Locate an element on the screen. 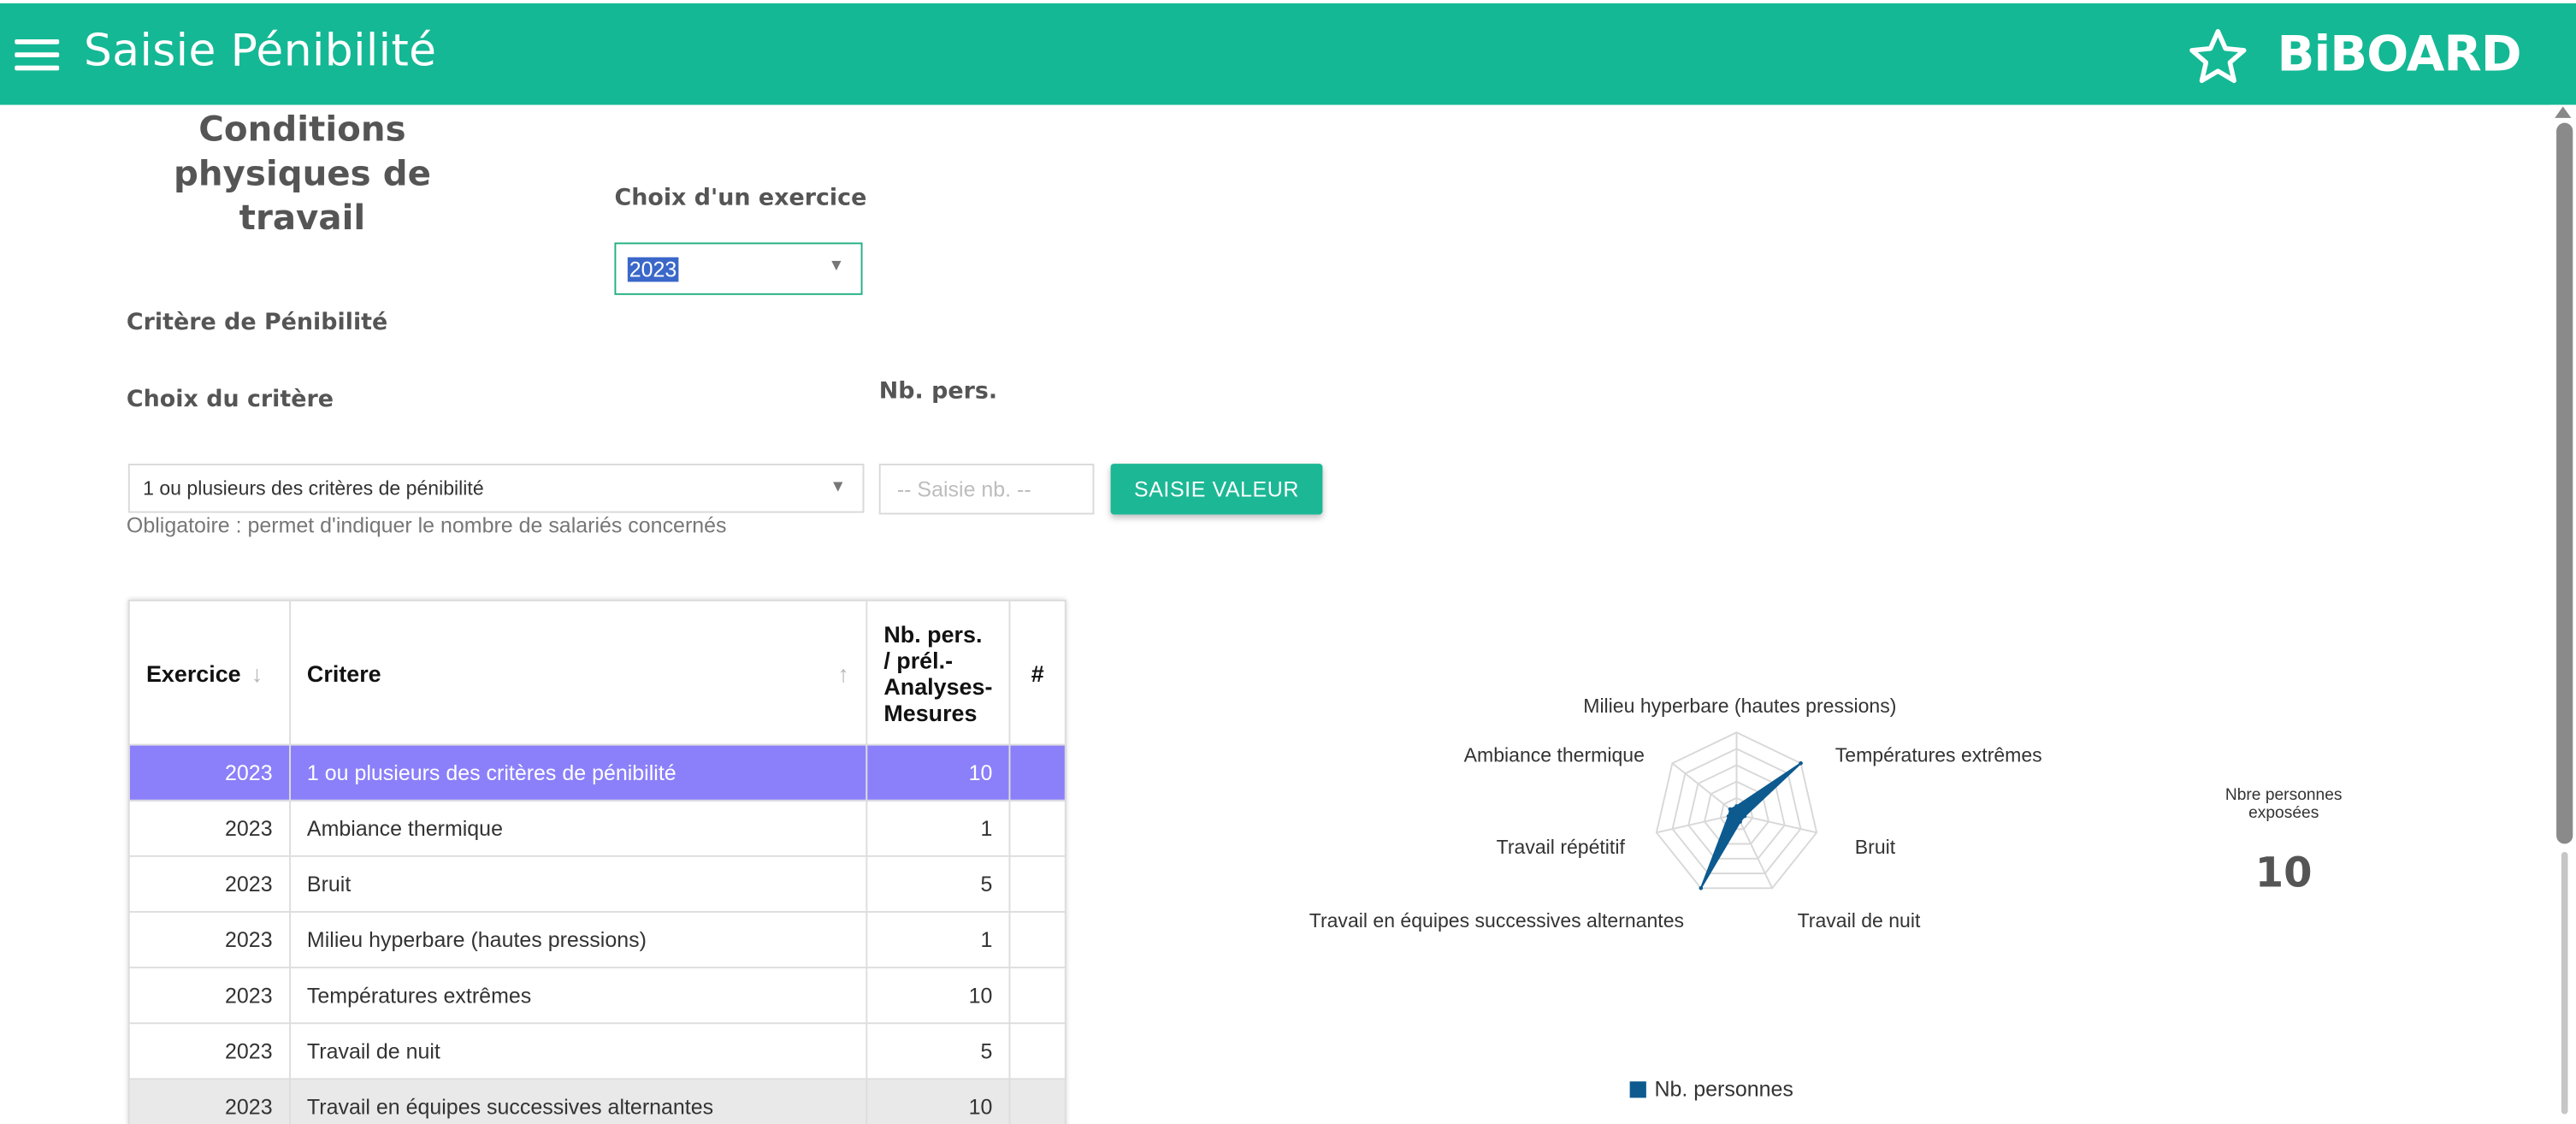 Image resolution: width=2576 pixels, height=1124 pixels. column-header-exercice: Exercice ↓ is located at coordinates (209, 673).